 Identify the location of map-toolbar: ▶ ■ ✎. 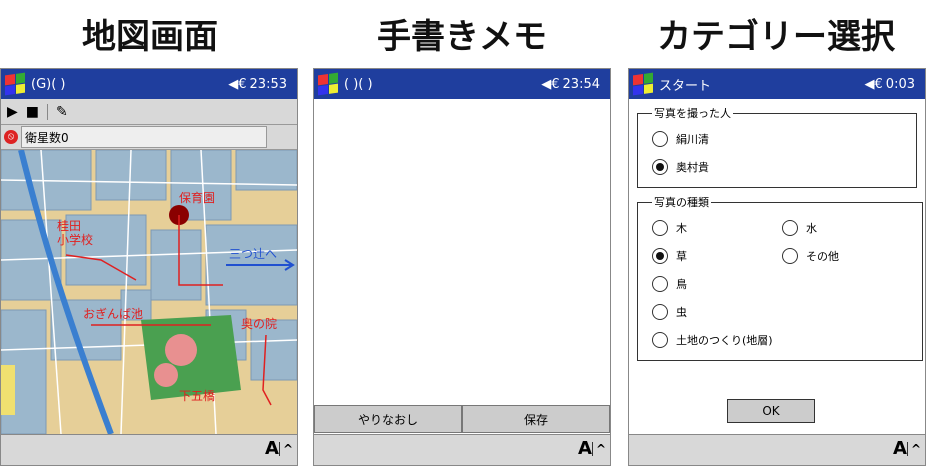
(149, 112).